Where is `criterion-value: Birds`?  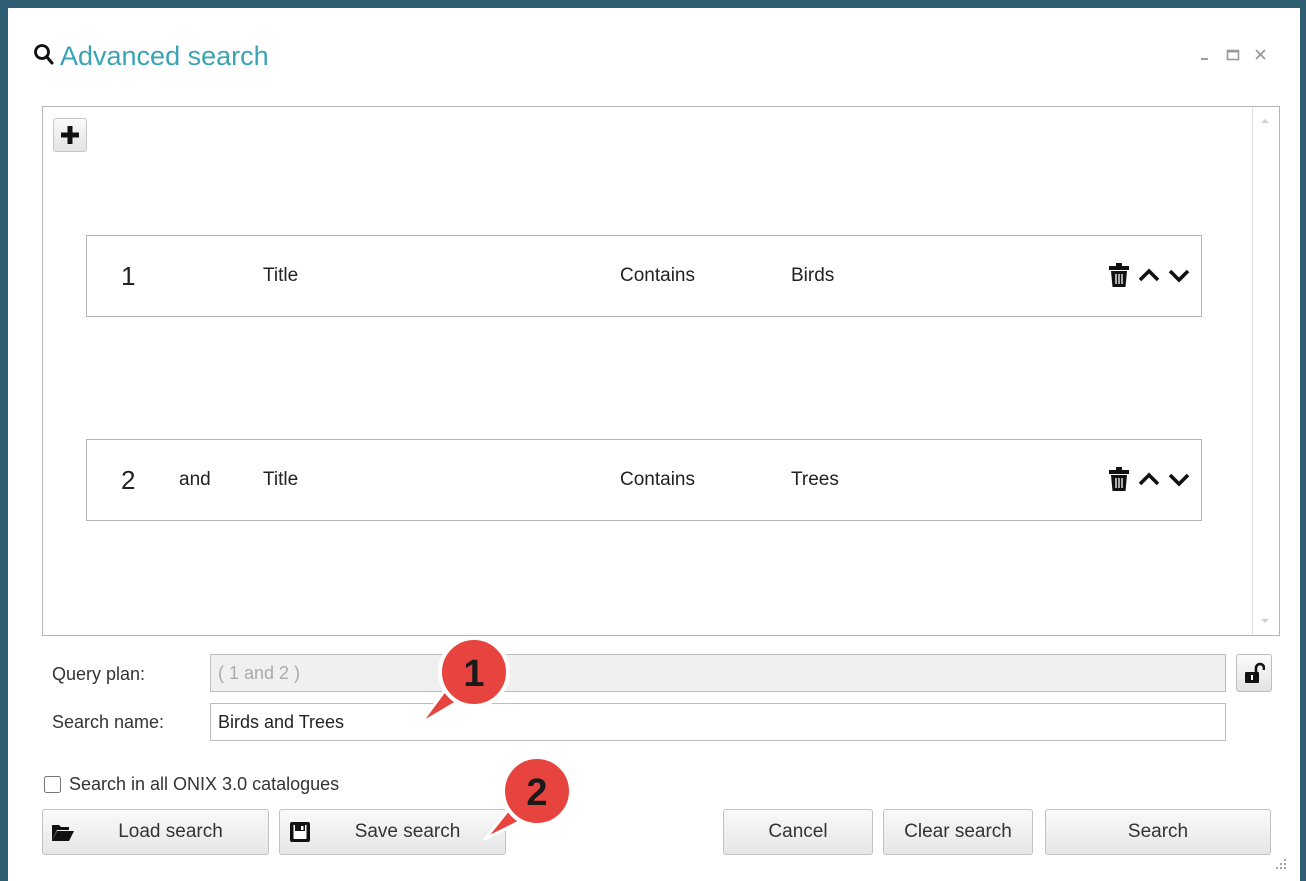 criterion-value: Birds is located at coordinates (812, 276).